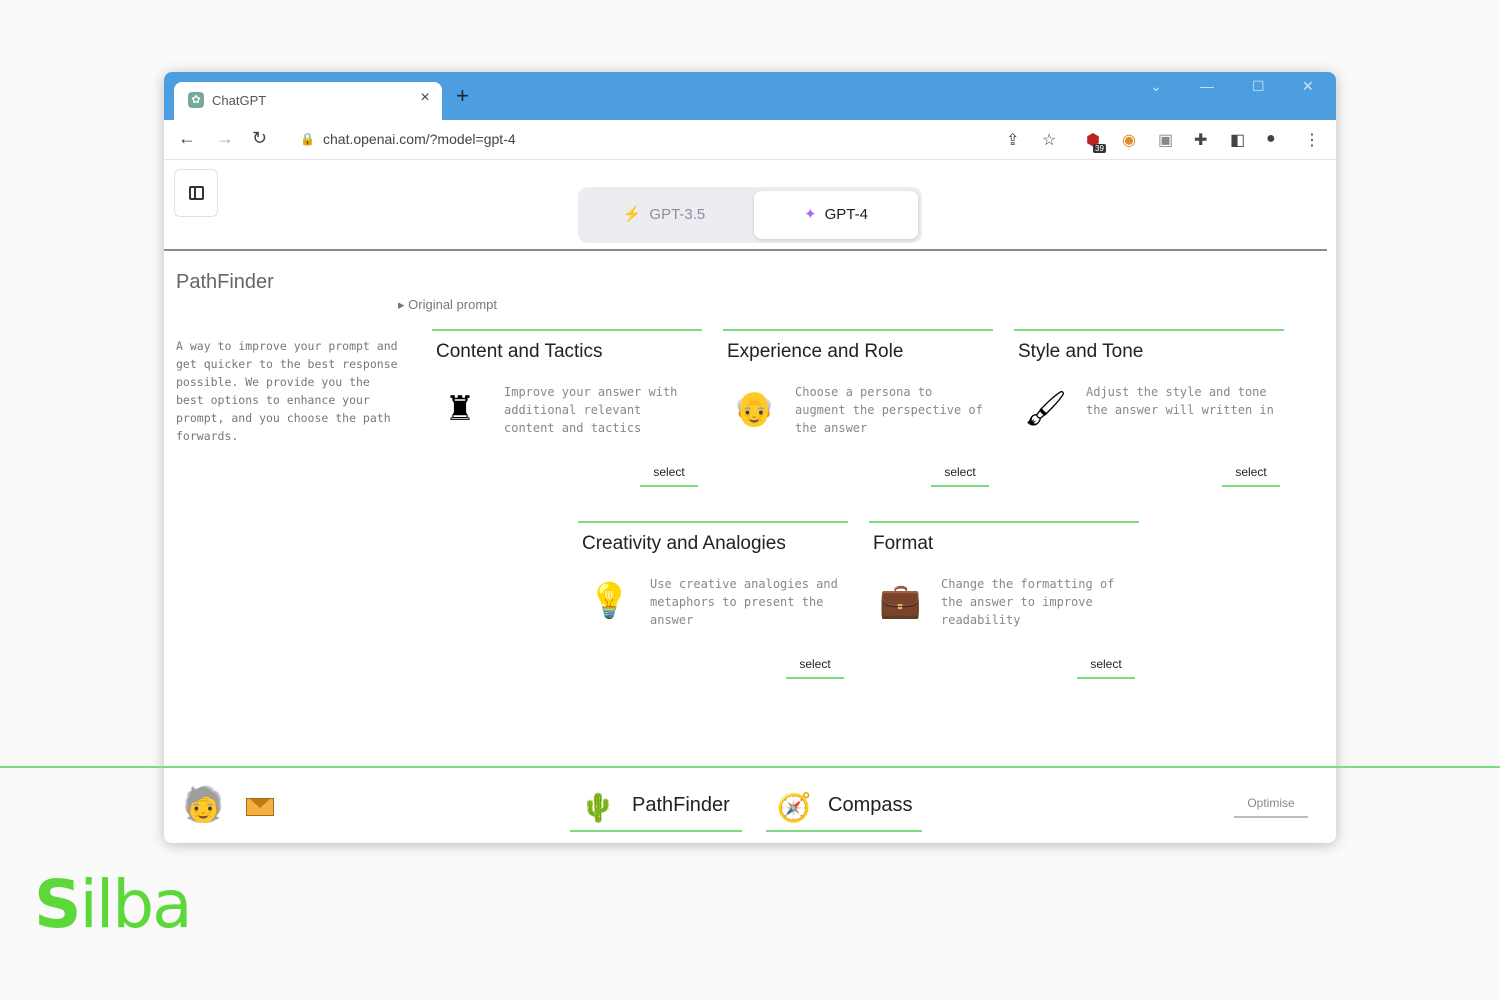  I want to click on silba-logo: Silba, so click(113, 904).